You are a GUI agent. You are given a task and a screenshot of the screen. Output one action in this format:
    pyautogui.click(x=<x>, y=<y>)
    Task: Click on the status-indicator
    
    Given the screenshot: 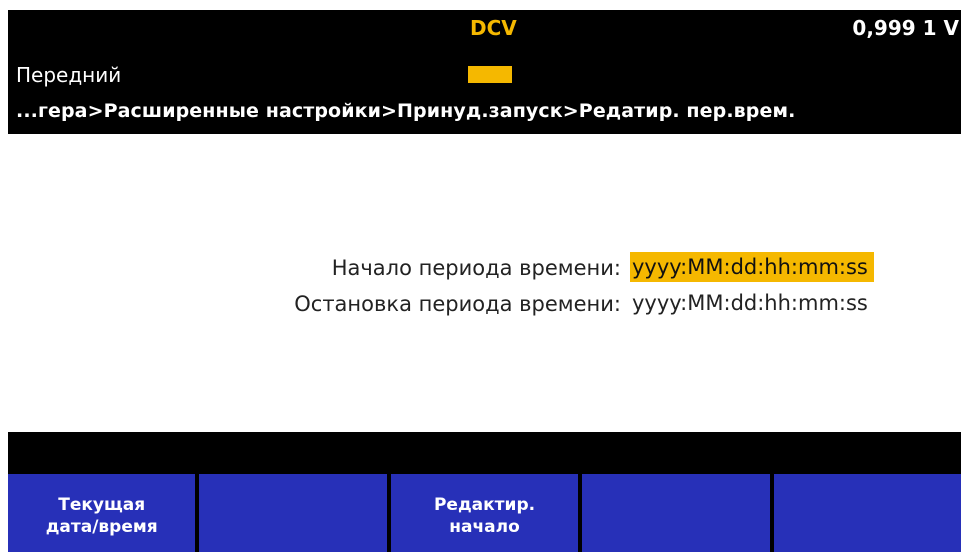 What is the action you would take?
    pyautogui.click(x=490, y=74)
    